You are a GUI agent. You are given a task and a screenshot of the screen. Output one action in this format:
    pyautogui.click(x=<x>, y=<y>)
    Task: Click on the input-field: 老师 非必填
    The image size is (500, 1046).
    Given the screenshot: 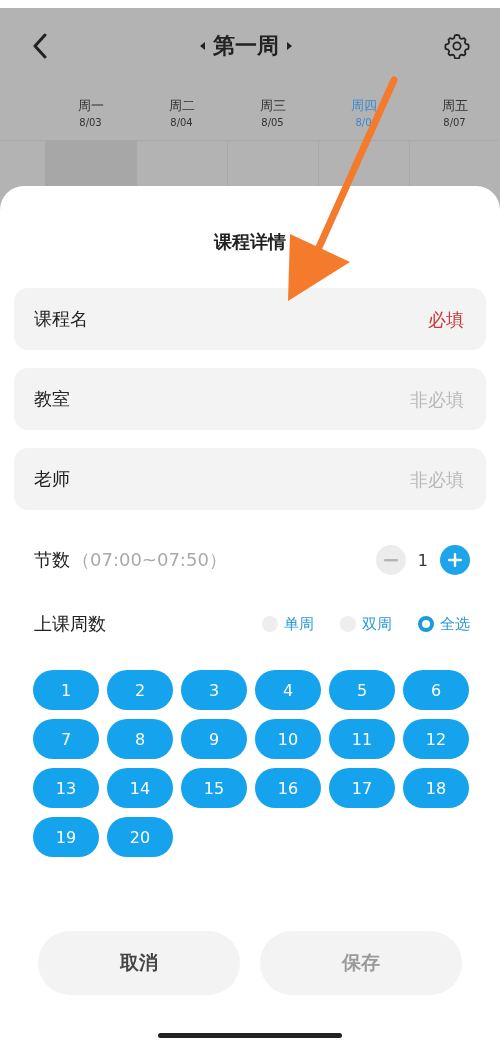 What is the action you would take?
    pyautogui.click(x=250, y=479)
    